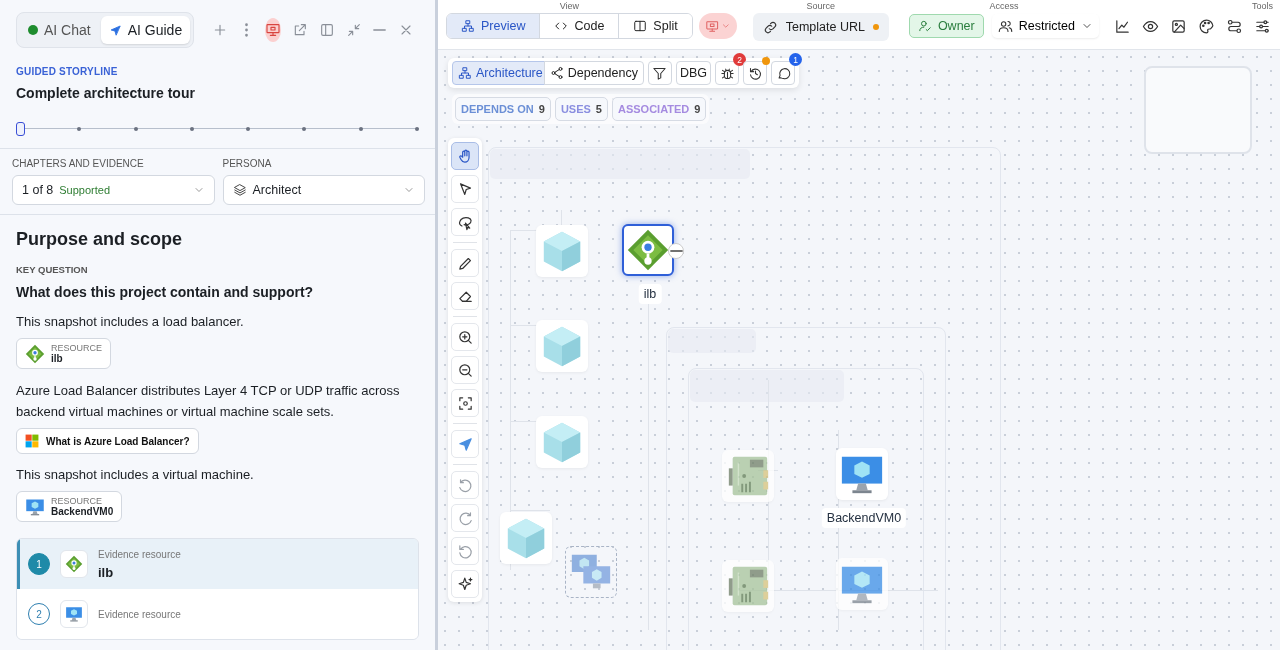  I want to click on zoom-out-icon, so click(465, 370).